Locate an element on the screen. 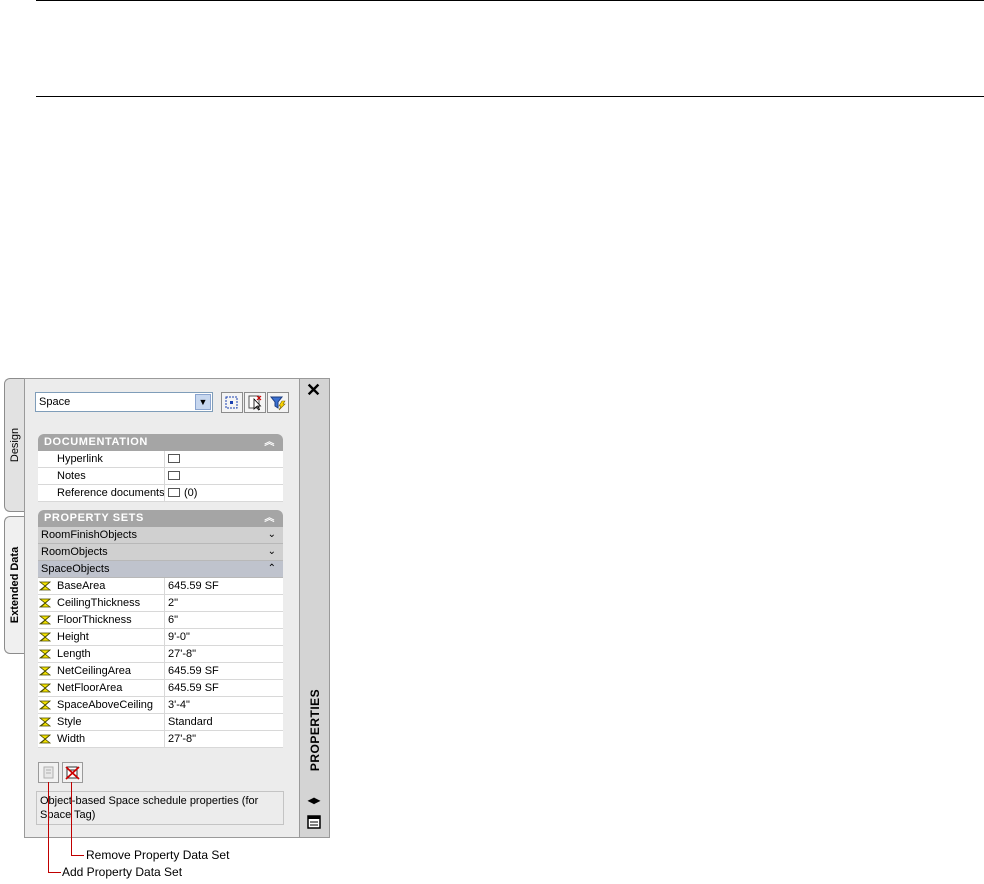 This screenshot has height=884, width=984. pick-object-button is located at coordinates (255, 402).